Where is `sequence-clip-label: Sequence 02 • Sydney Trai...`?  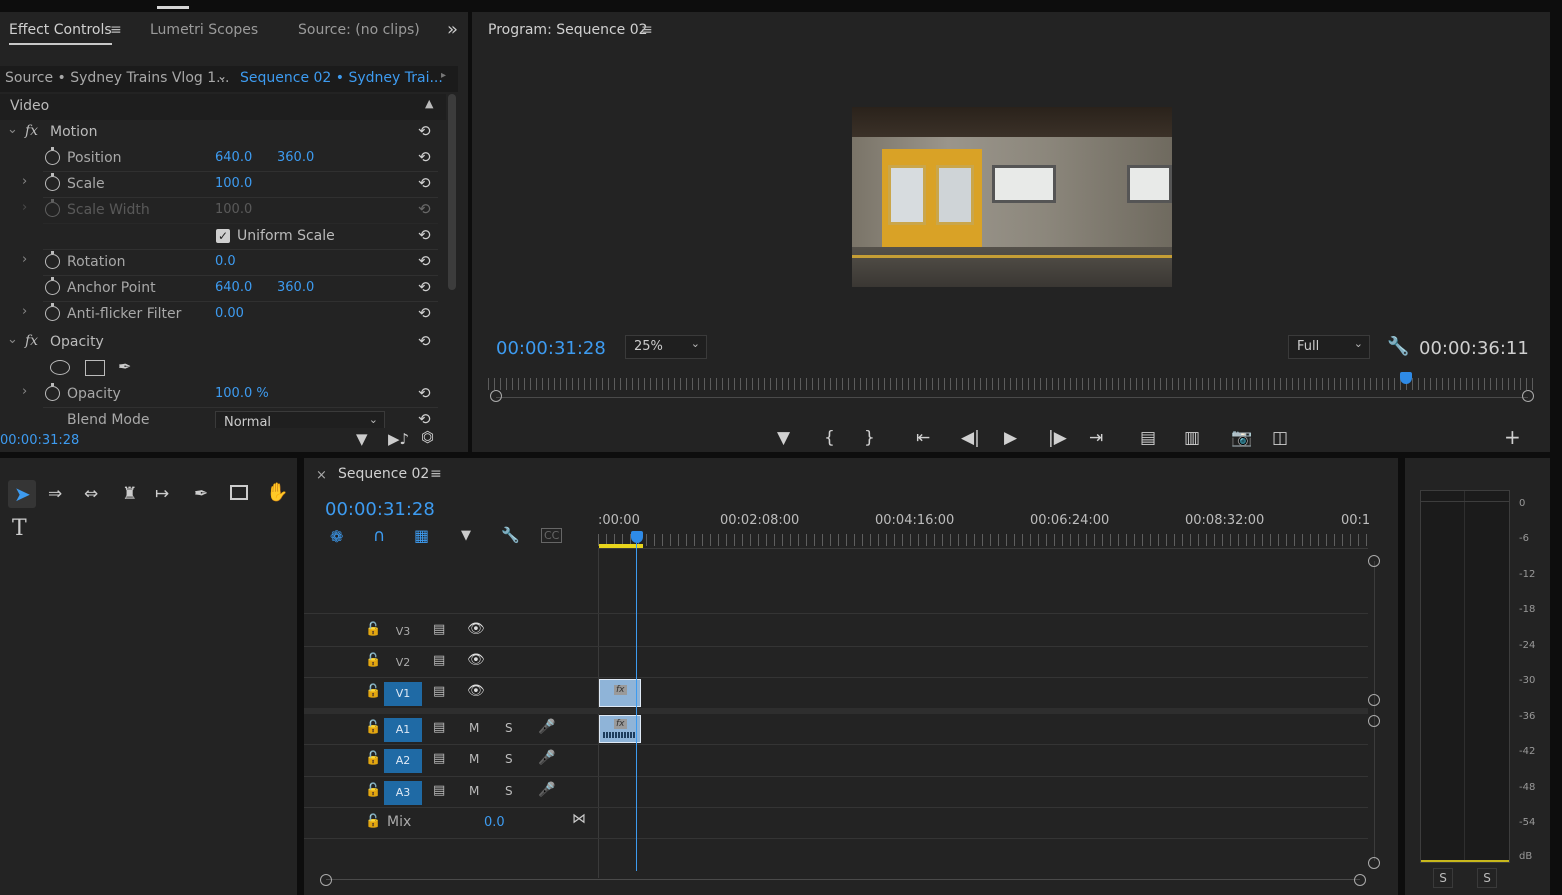 sequence-clip-label: Sequence 02 • Sydney Trai... is located at coordinates (341, 78).